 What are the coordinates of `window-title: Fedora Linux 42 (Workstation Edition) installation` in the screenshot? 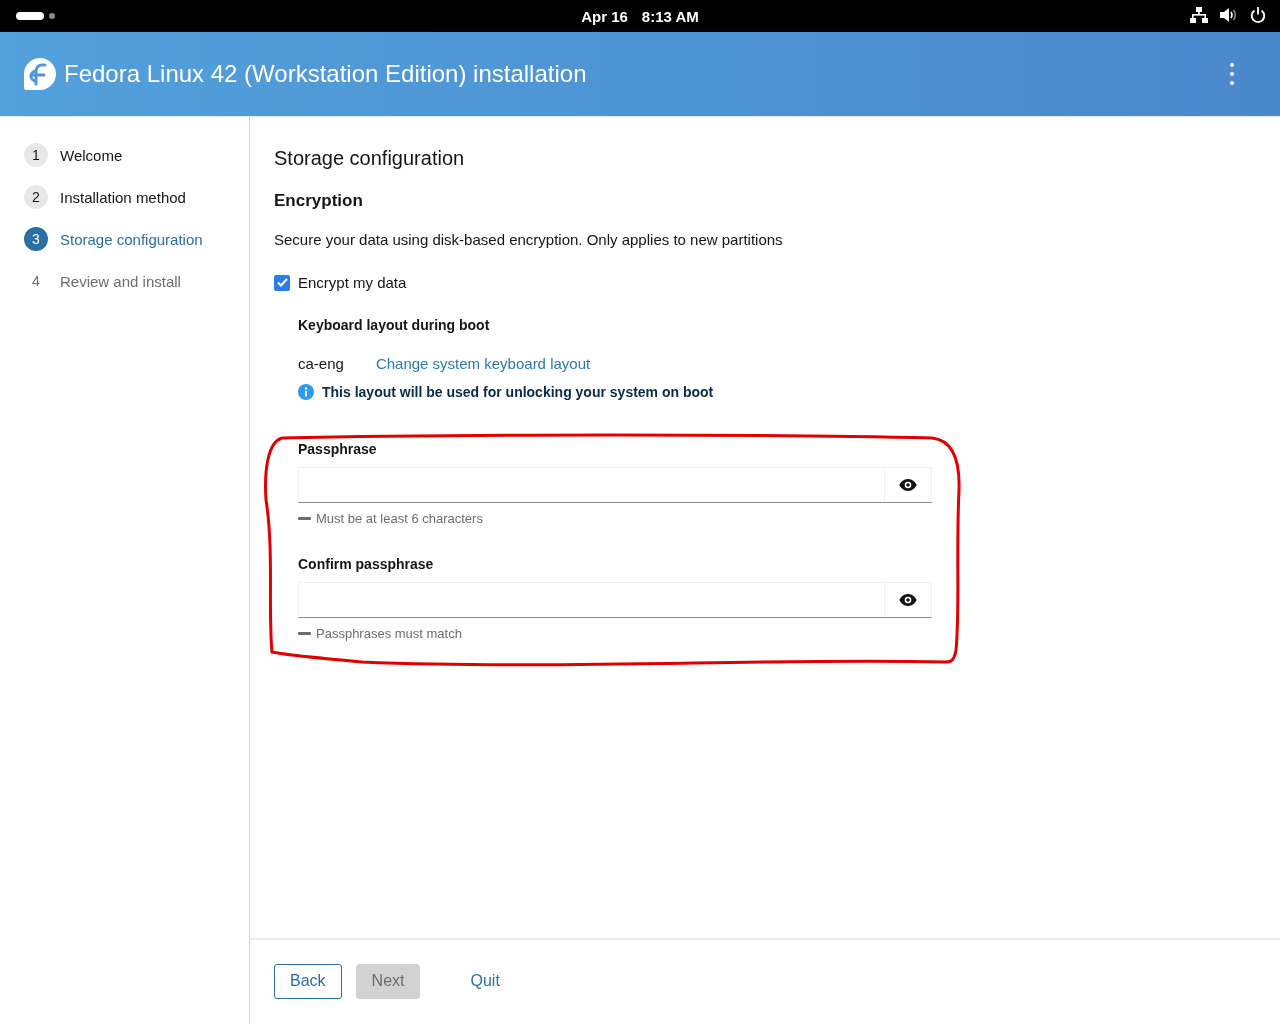 It's located at (326, 74).